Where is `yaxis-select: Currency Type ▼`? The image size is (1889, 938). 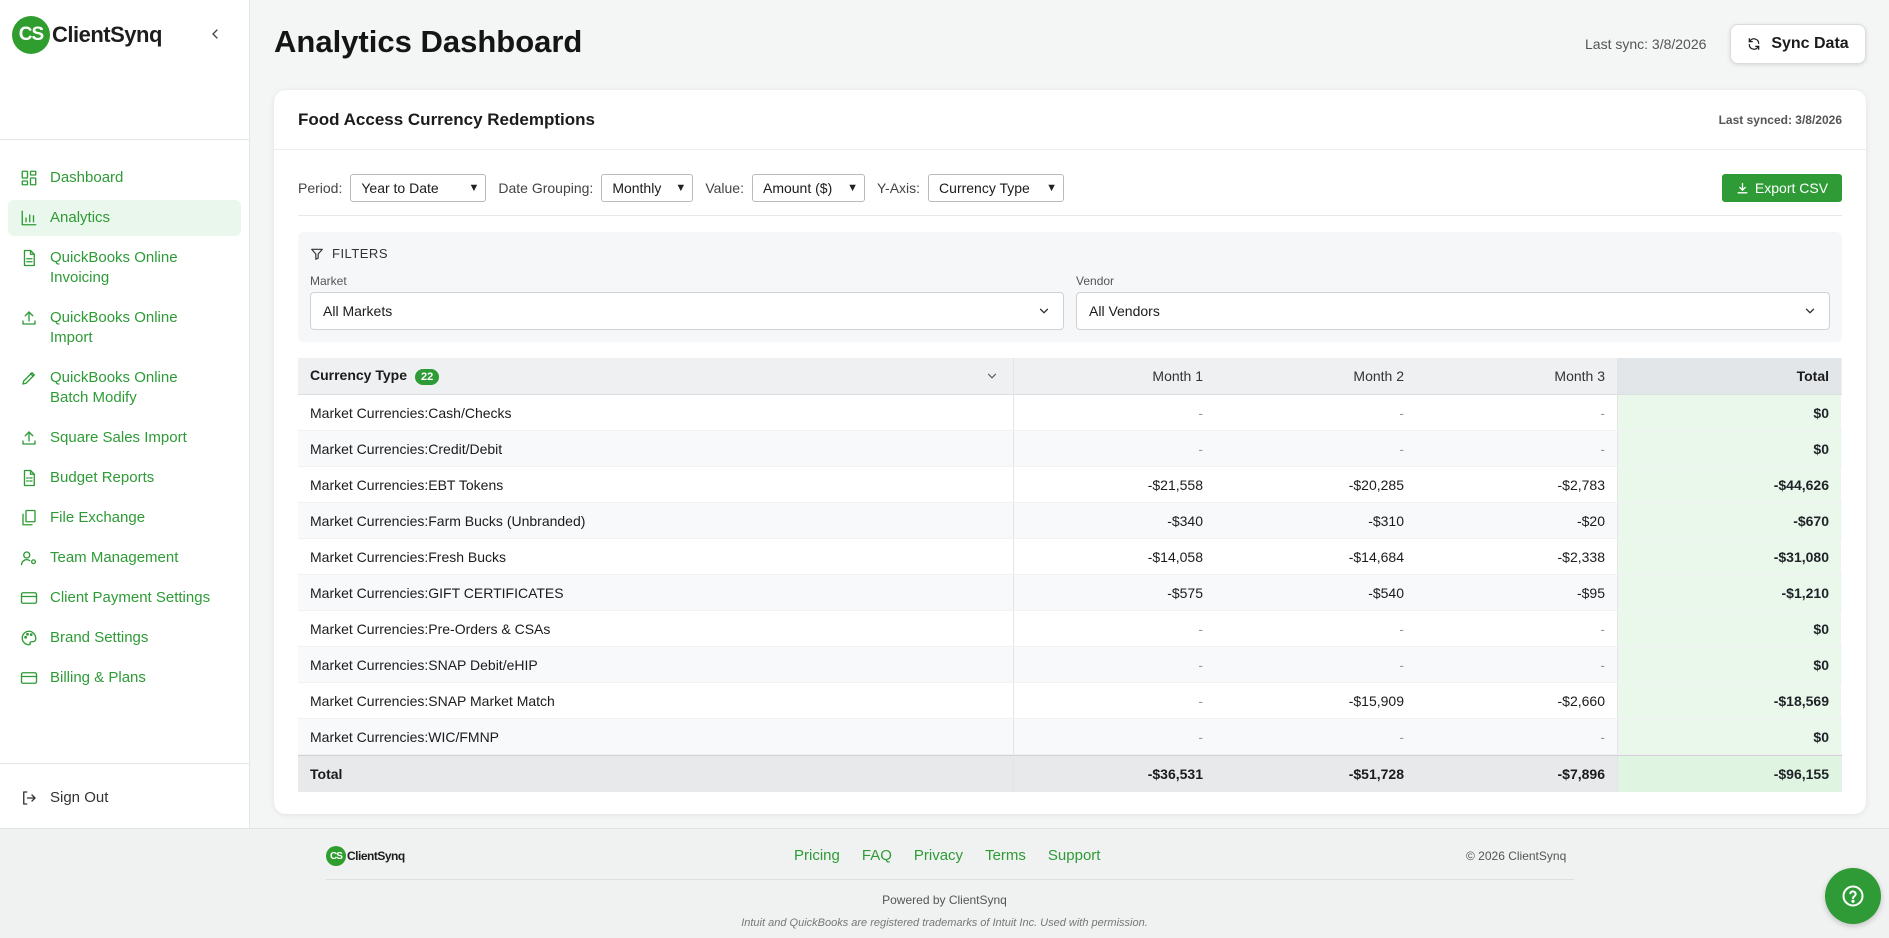 yaxis-select: Currency Type ▼ is located at coordinates (996, 188).